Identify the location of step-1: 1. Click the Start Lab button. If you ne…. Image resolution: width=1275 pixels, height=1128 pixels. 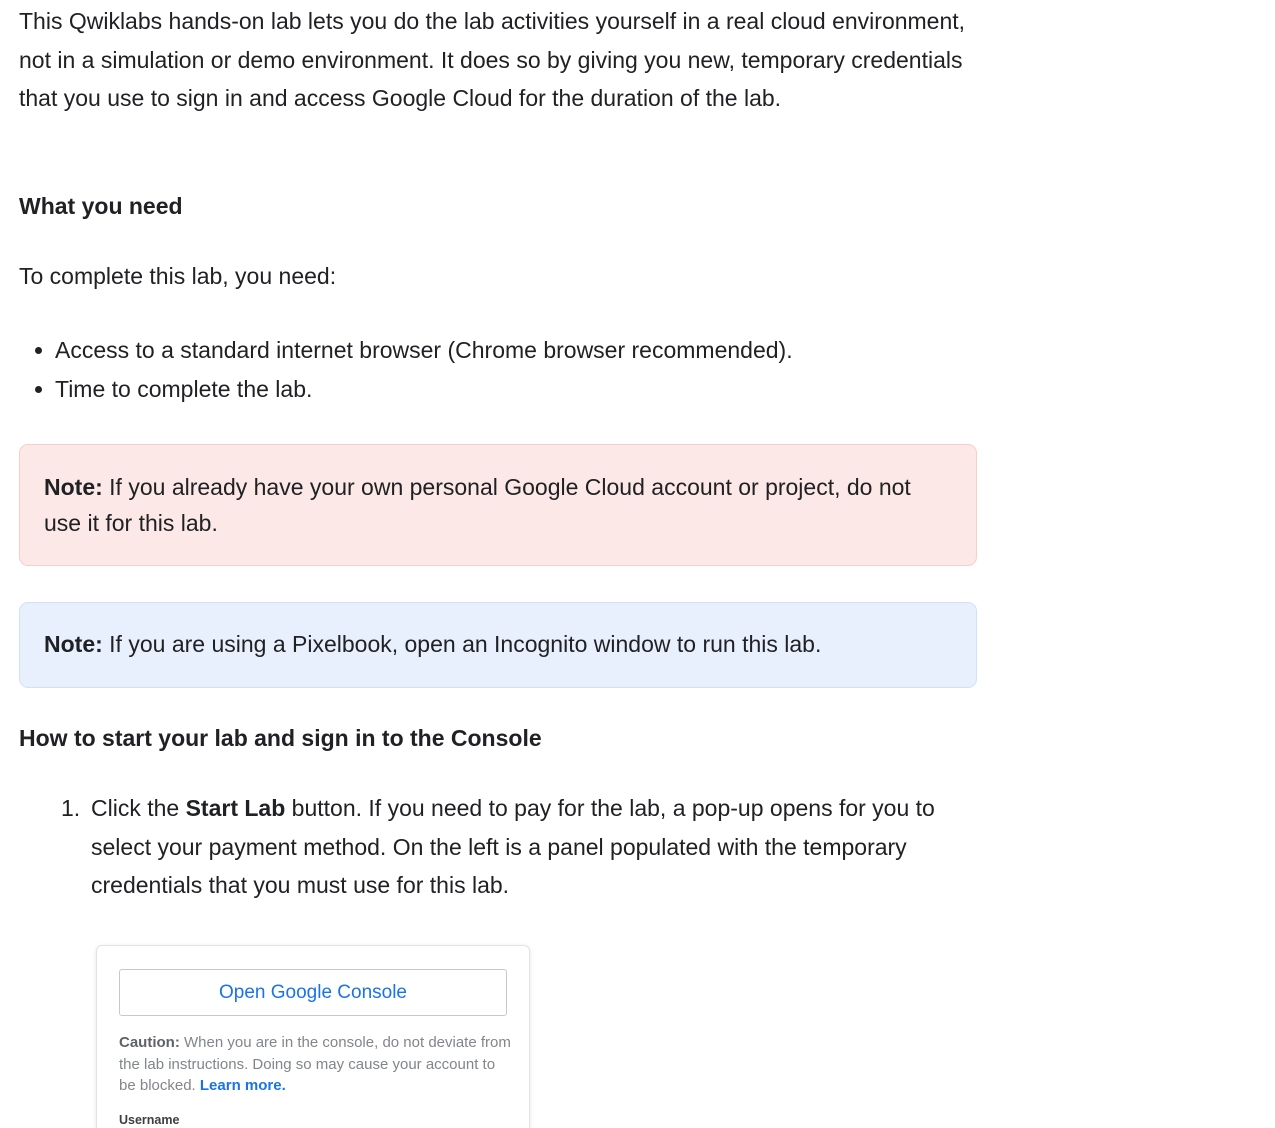
(521, 847).